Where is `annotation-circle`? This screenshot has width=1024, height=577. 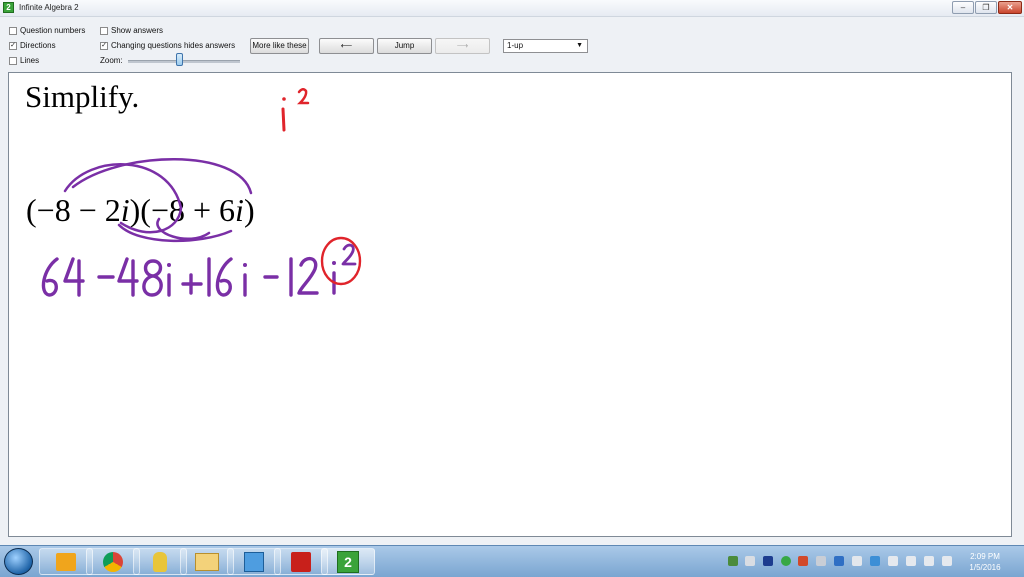 annotation-circle is located at coordinates (341, 261).